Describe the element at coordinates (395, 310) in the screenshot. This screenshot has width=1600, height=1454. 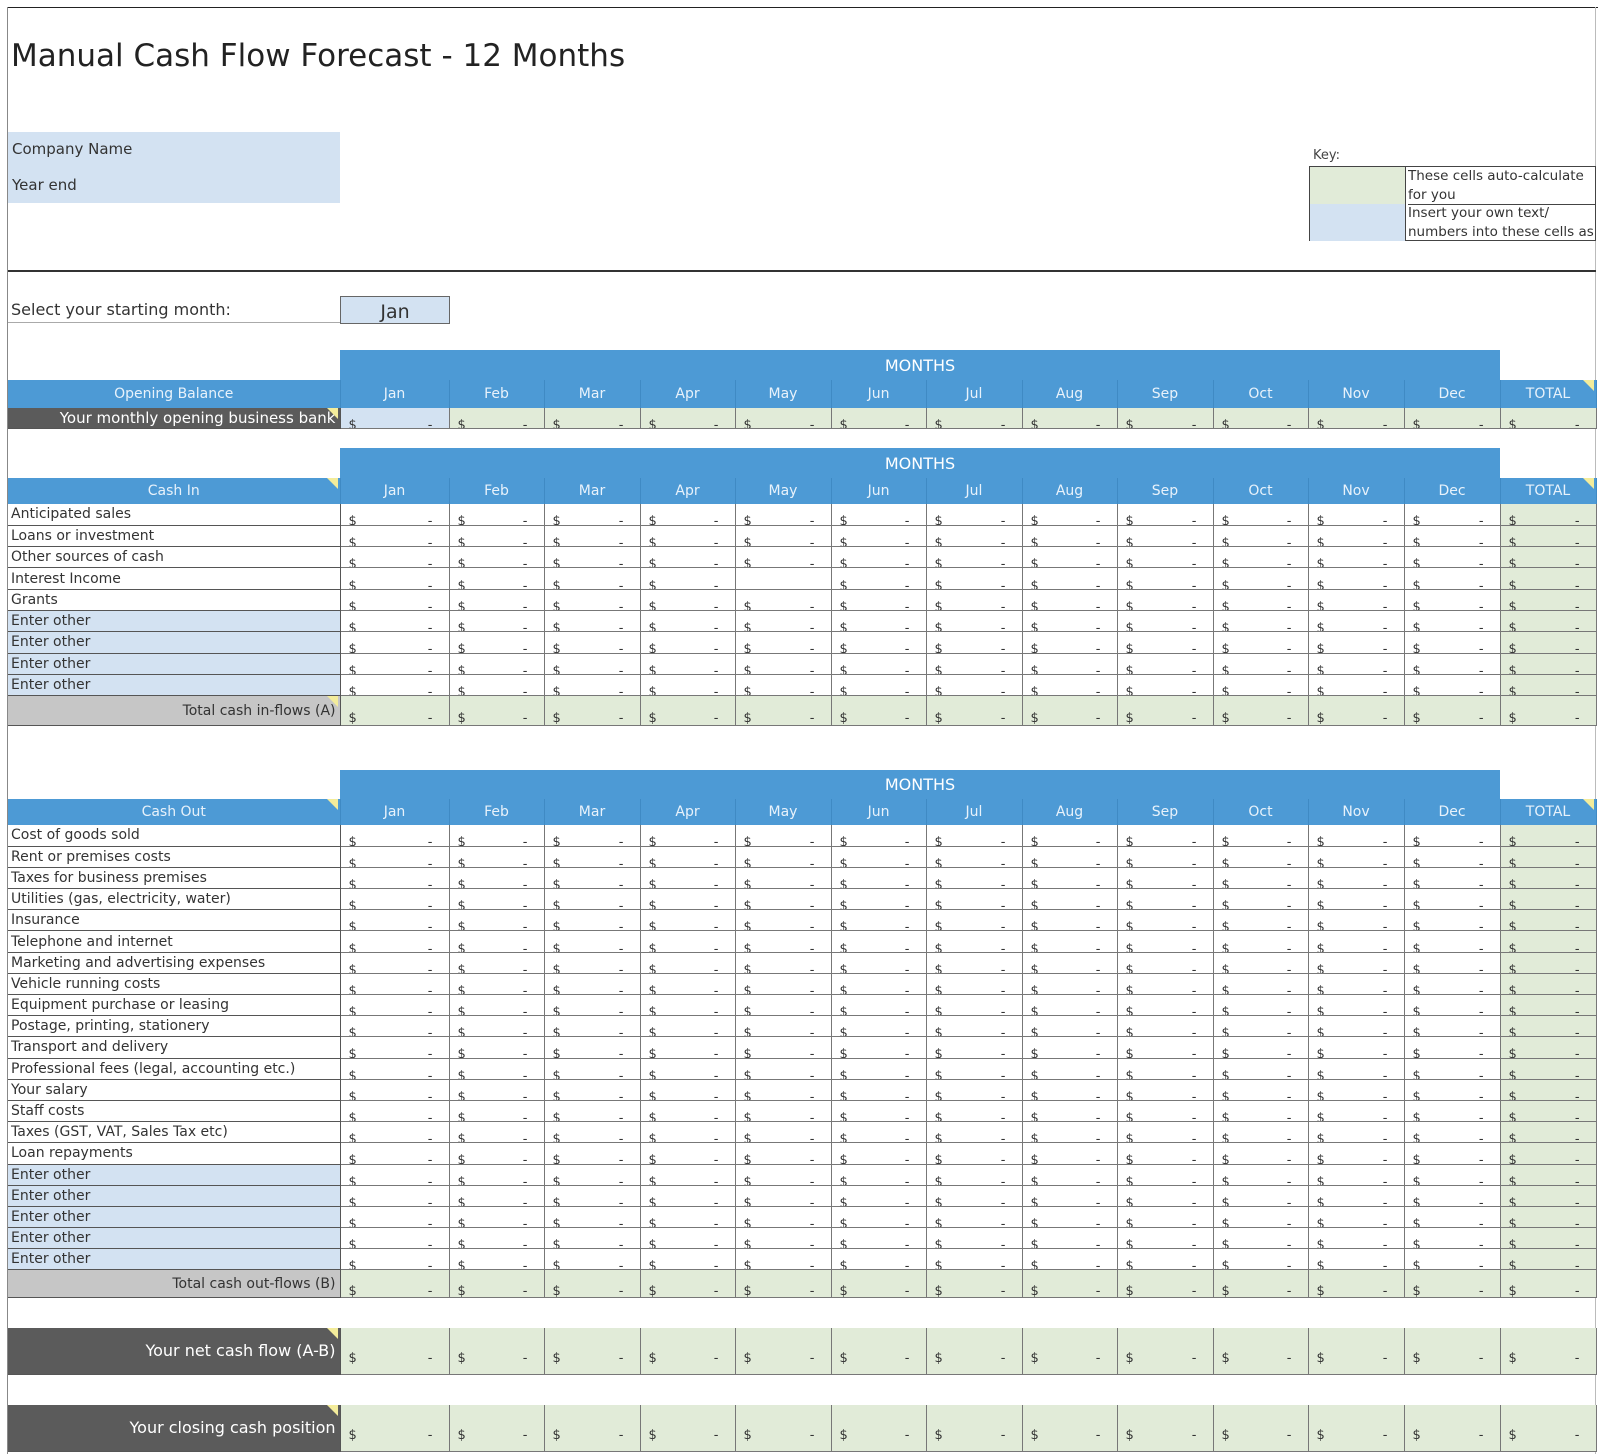
I see `start-month-select: Jan` at that location.